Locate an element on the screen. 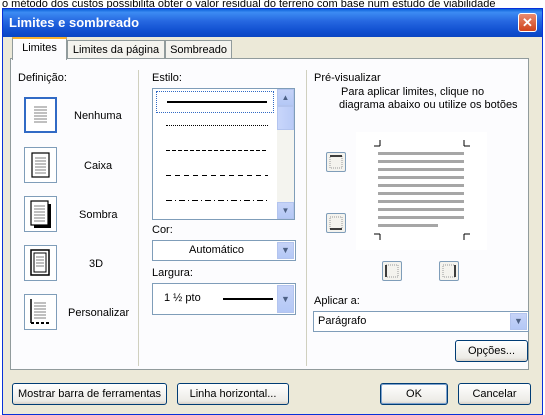 This screenshot has width=545, height=415. right-border-button is located at coordinates (449, 271).